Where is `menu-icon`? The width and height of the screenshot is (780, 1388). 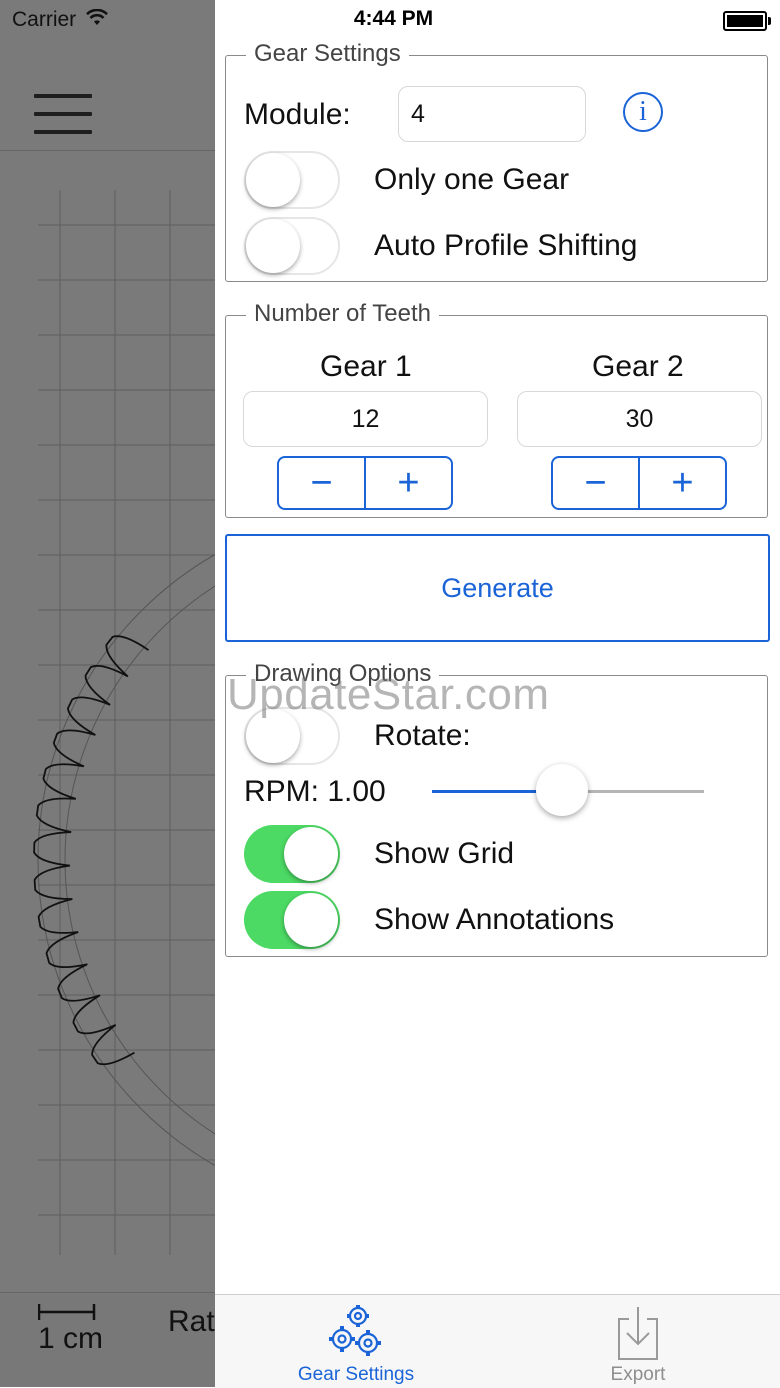 menu-icon is located at coordinates (63, 114).